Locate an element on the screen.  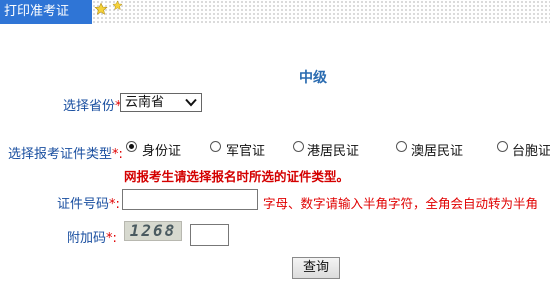
option-label: 军官证 is located at coordinates (246, 151).